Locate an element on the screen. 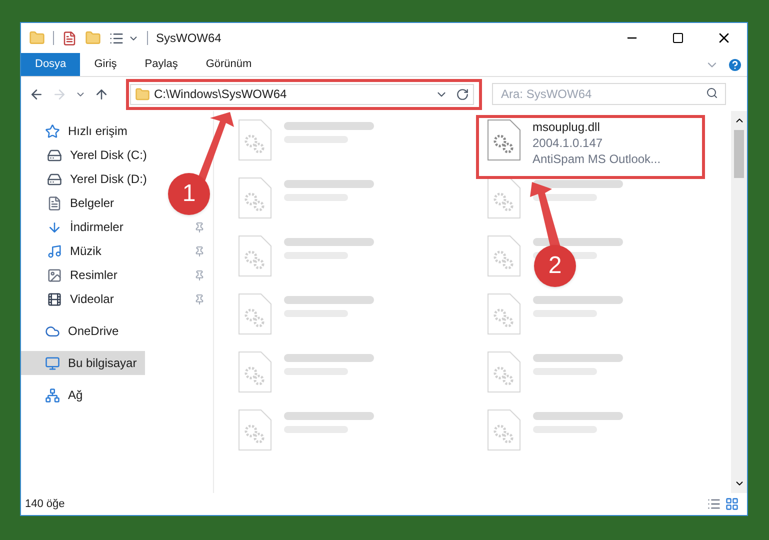 The width and height of the screenshot is (769, 540). window-title: SysWOW64 is located at coordinates (189, 38).